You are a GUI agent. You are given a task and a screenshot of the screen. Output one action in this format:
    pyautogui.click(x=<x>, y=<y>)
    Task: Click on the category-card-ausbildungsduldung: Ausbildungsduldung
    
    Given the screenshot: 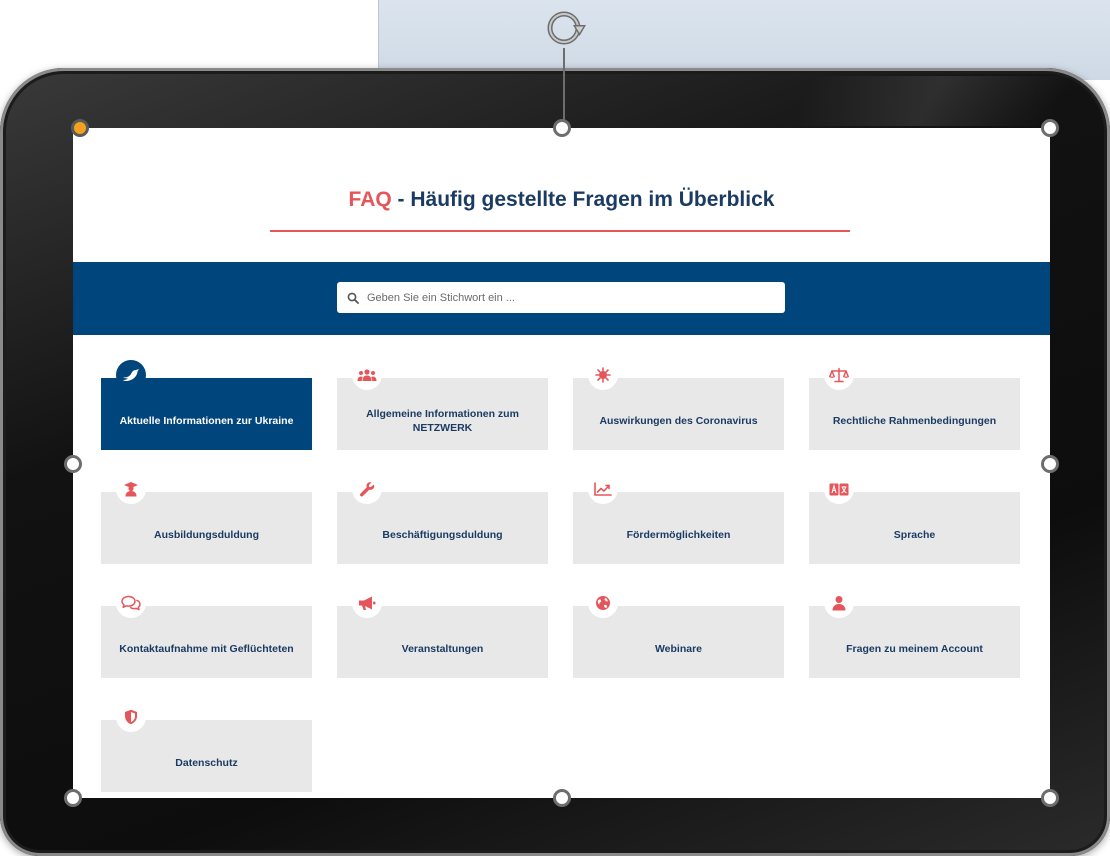 What is the action you would take?
    pyautogui.click(x=206, y=519)
    